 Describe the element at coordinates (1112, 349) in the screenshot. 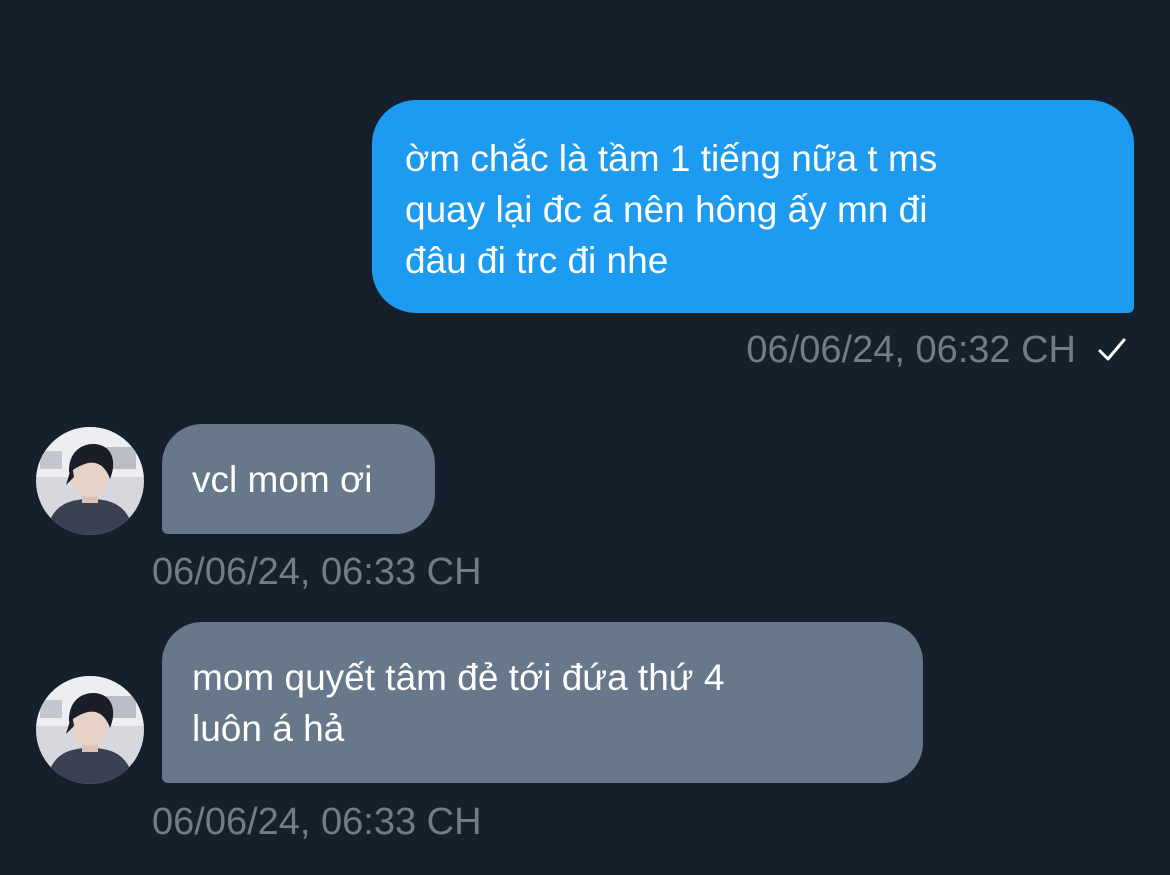

I see `check-icon` at that location.